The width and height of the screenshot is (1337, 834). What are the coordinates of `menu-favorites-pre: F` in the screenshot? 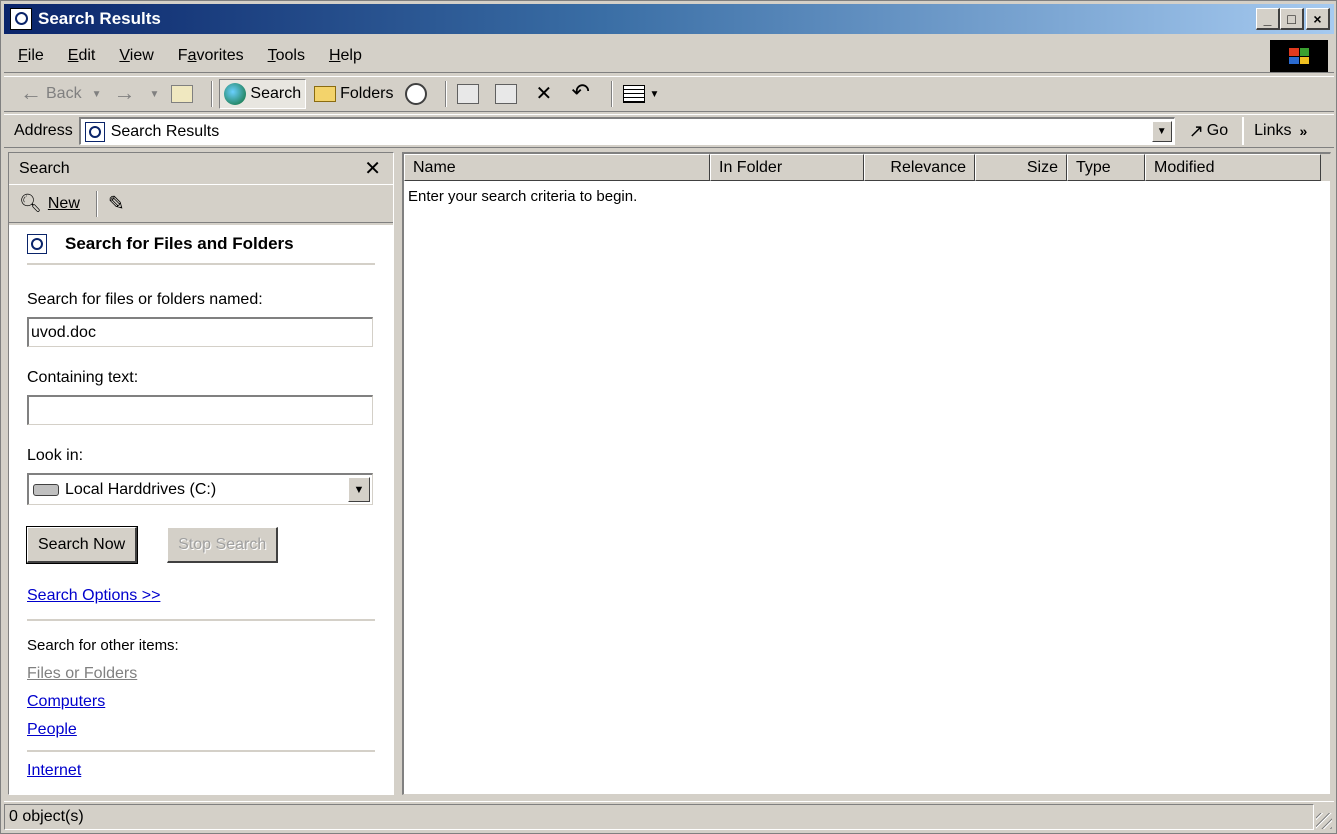 It's located at (182, 55).